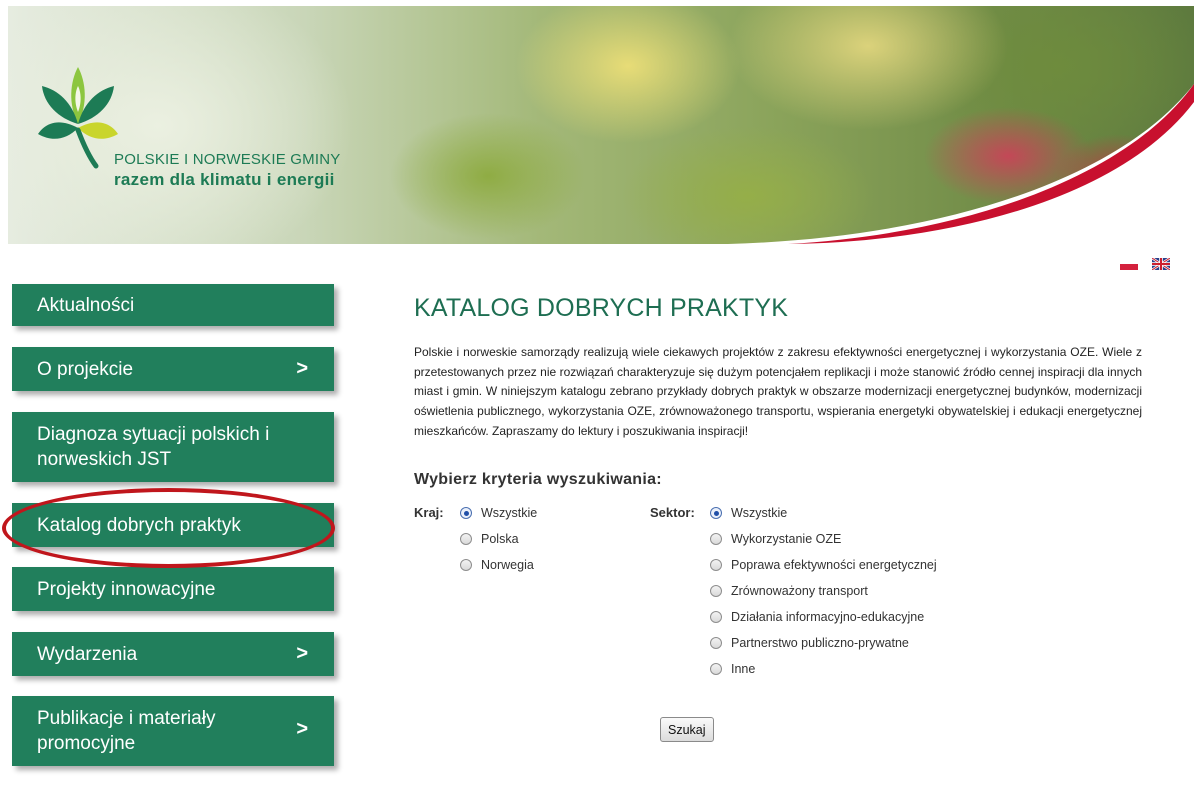 Image resolution: width=1194 pixels, height=785 pixels. Describe the element at coordinates (743, 669) in the screenshot. I see `sektor-option-label: Inne` at that location.